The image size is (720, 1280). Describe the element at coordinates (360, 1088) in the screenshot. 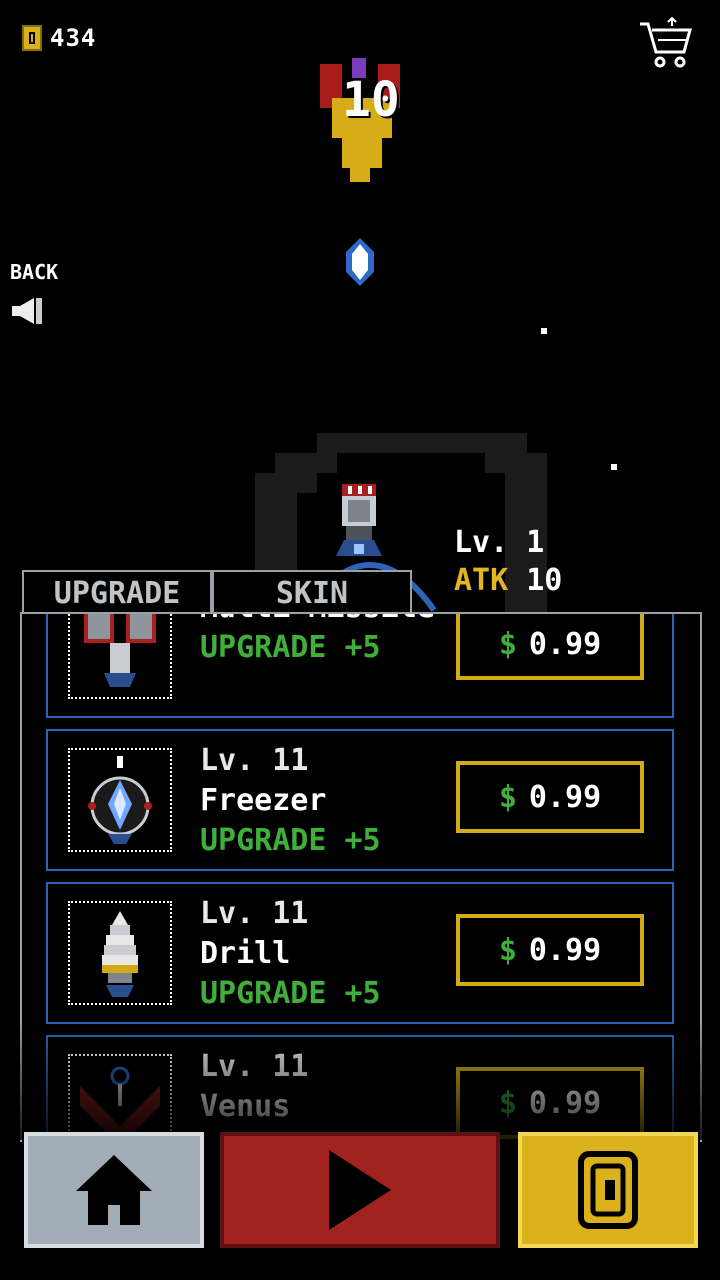

I see `upgrade-item-venus: Lv. 11 Venus $ 0.99` at that location.